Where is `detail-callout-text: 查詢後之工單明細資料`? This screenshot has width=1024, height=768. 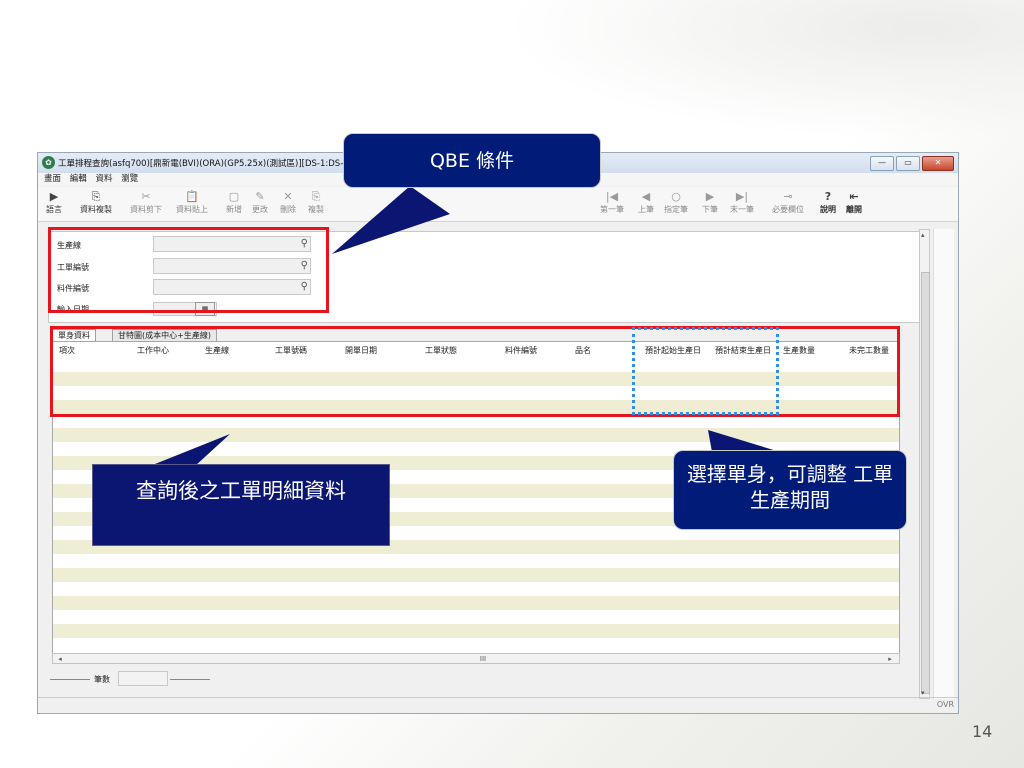 detail-callout-text: 查詢後之工單明細資料 is located at coordinates (241, 491).